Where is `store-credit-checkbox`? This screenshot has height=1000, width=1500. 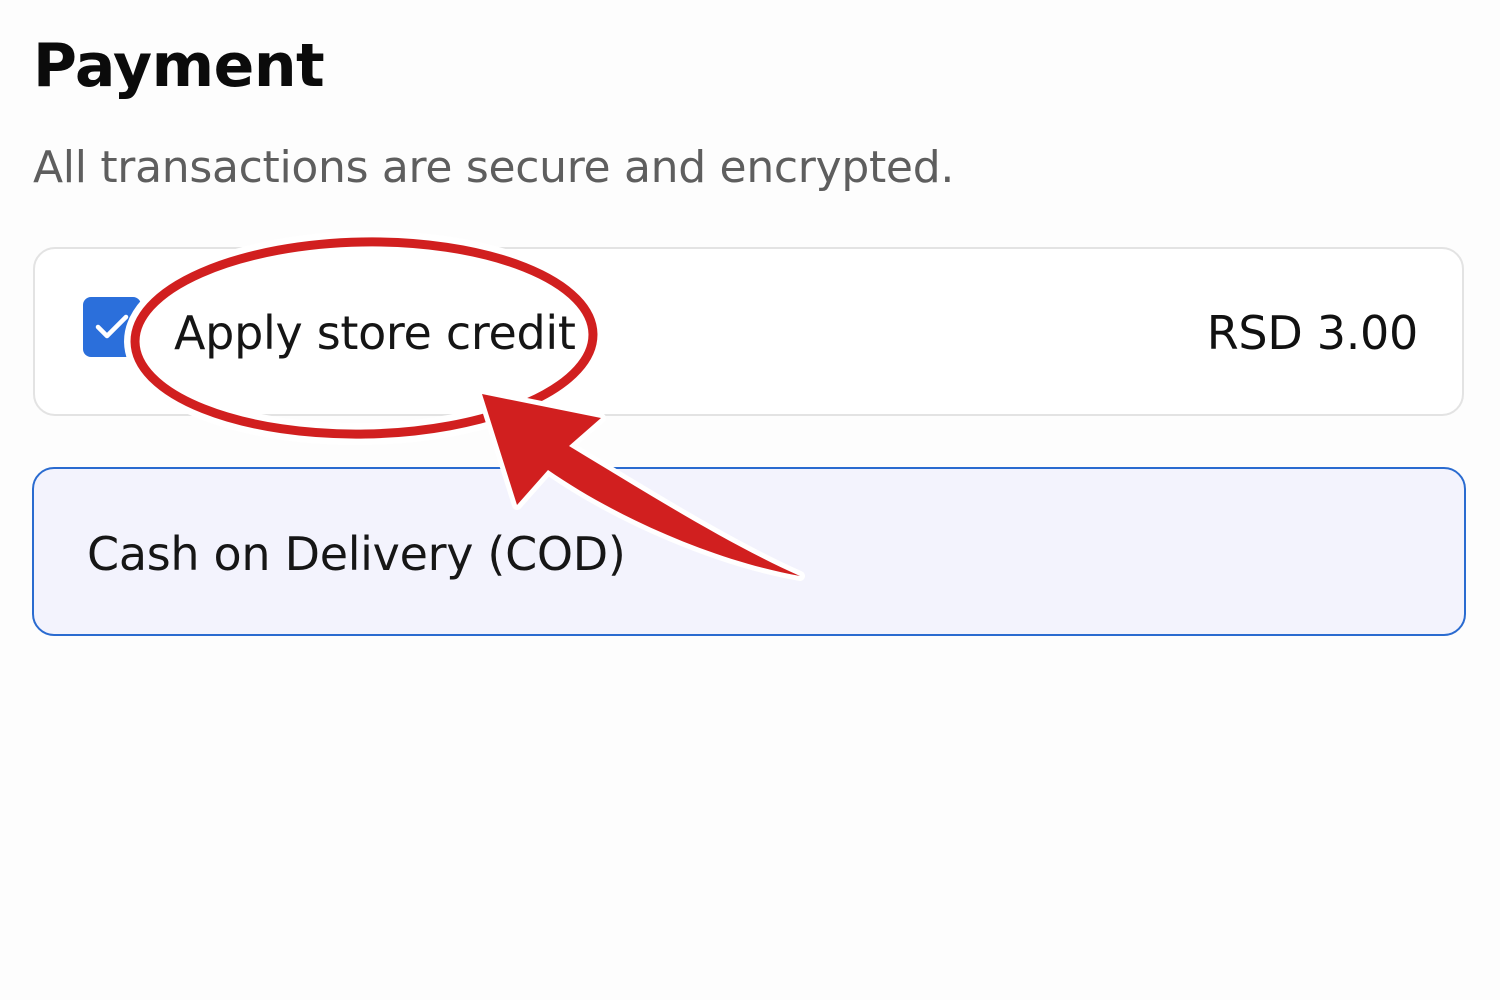 store-credit-checkbox is located at coordinates (112, 327).